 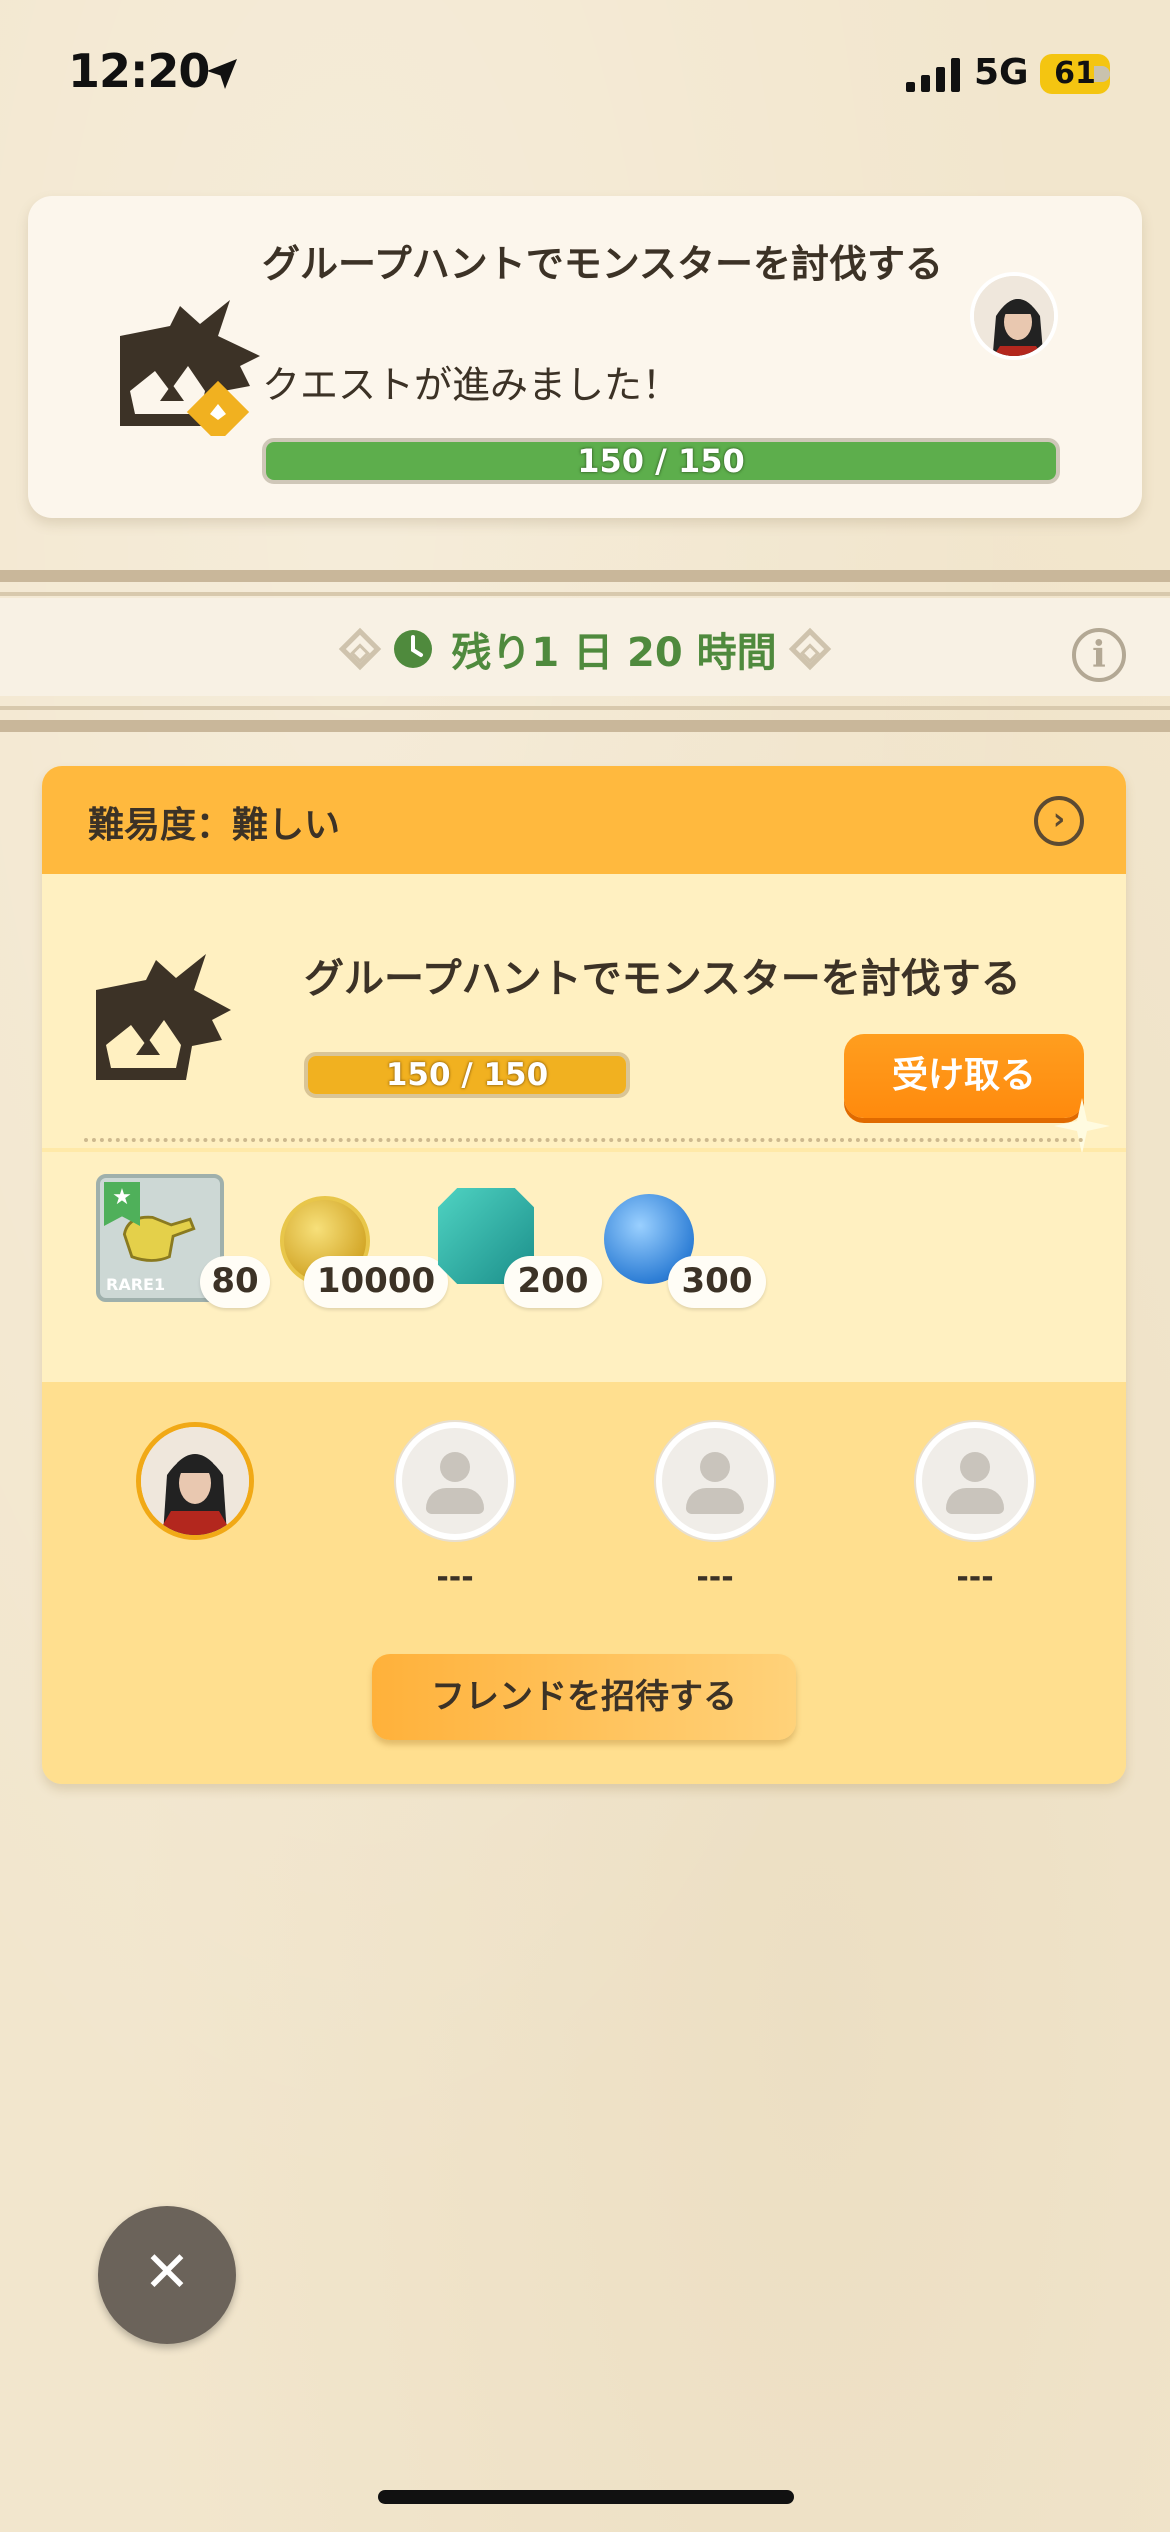 What do you see at coordinates (1001, 72) in the screenshot?
I see `network-type: 5G` at bounding box center [1001, 72].